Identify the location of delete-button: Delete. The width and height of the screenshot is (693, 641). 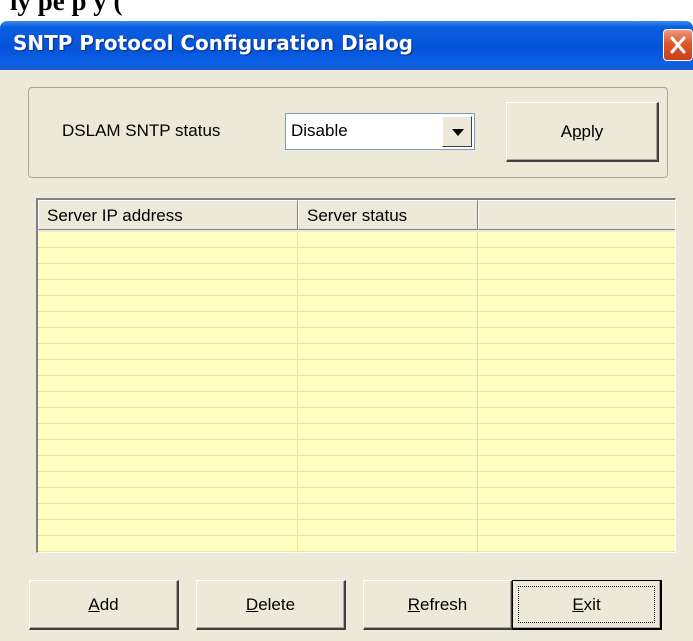
(271, 605).